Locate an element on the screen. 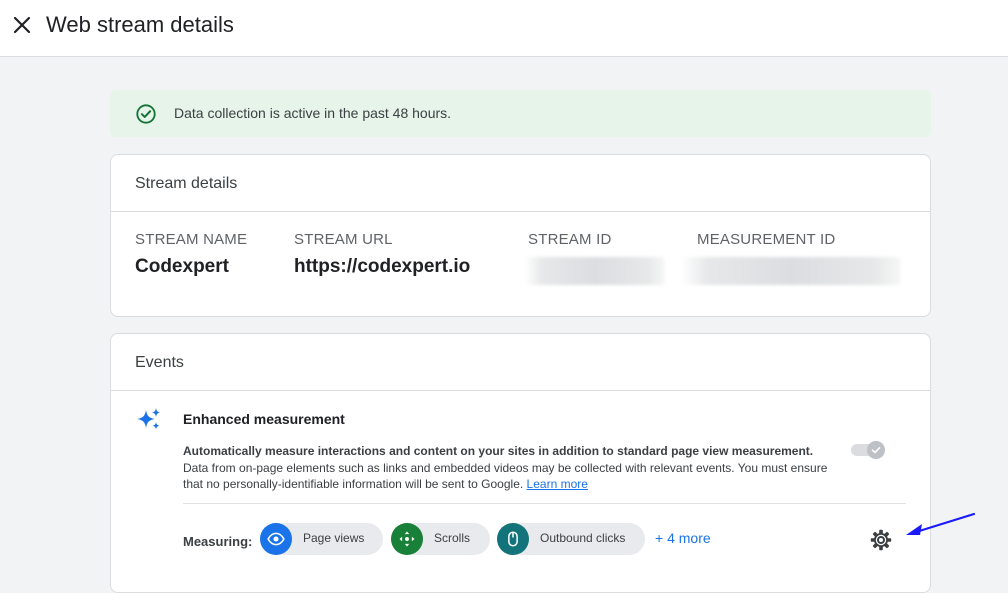  stream-id-column: STREAM ID is located at coordinates (569, 239).